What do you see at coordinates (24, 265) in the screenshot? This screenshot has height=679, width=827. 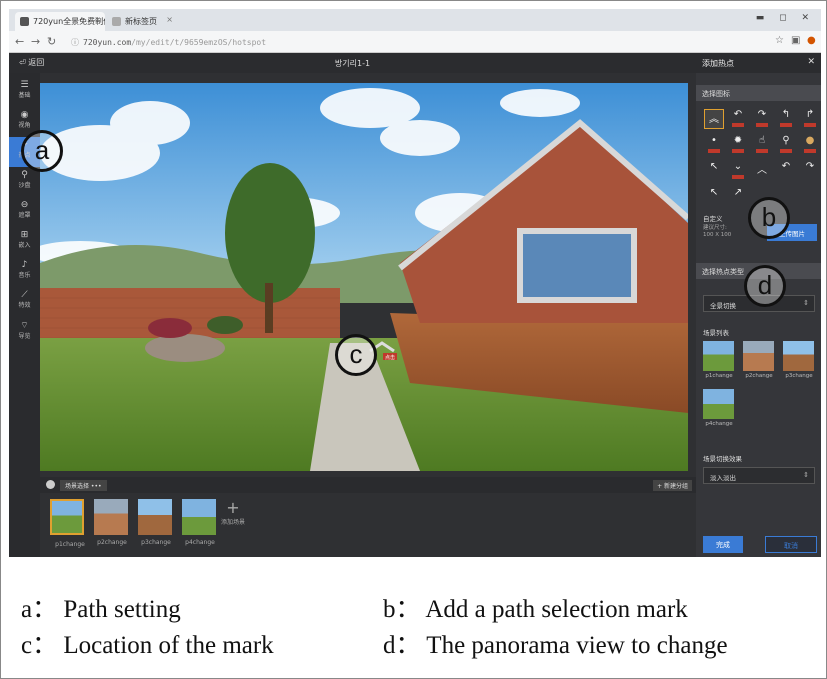 I see `music-icon: ♪` at bounding box center [24, 265].